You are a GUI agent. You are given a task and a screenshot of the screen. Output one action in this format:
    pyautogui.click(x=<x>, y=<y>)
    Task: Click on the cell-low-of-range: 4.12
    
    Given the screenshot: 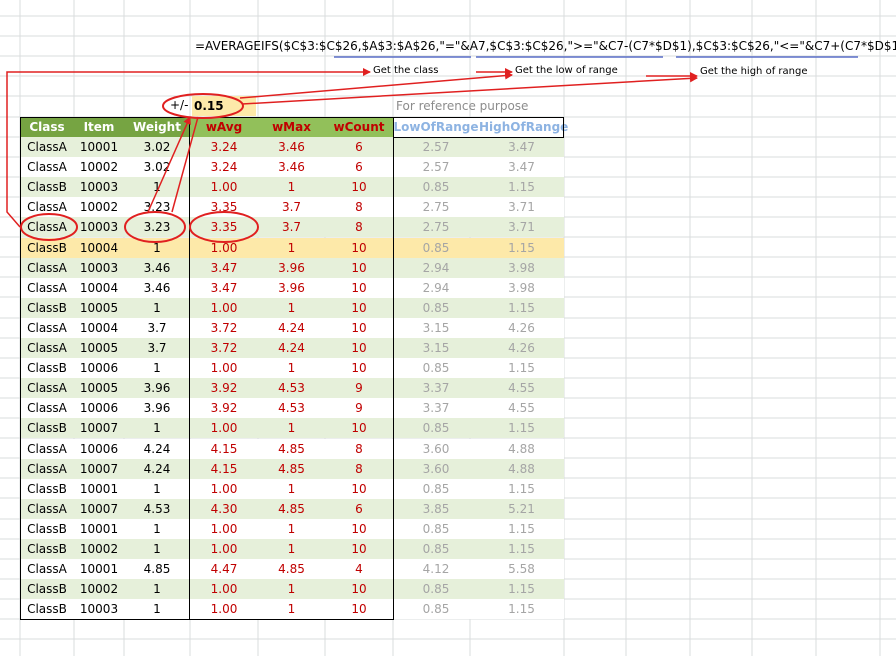 What is the action you would take?
    pyautogui.click(x=436, y=569)
    